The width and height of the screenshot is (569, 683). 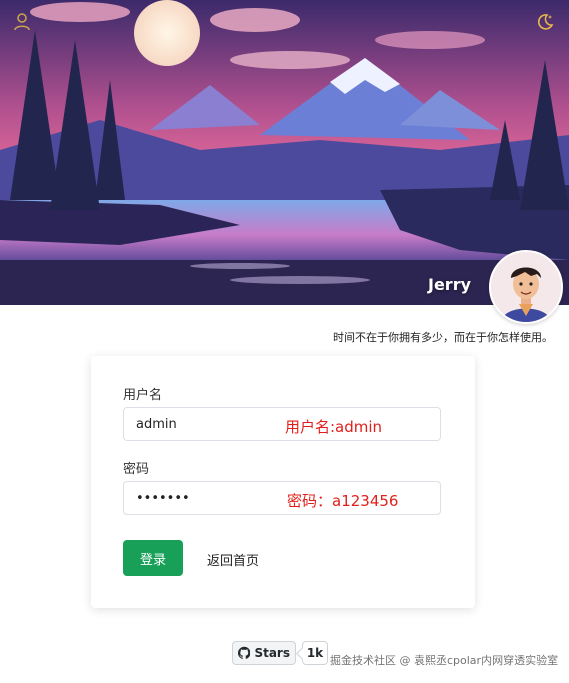 I want to click on stars-count: 1k, so click(x=315, y=653).